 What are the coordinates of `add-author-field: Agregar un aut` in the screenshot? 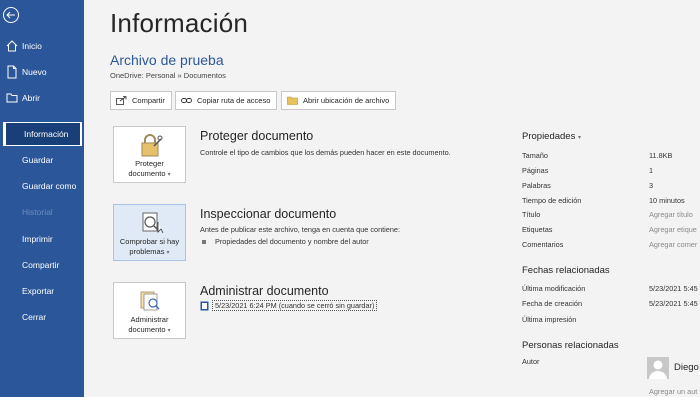 It's located at (673, 391).